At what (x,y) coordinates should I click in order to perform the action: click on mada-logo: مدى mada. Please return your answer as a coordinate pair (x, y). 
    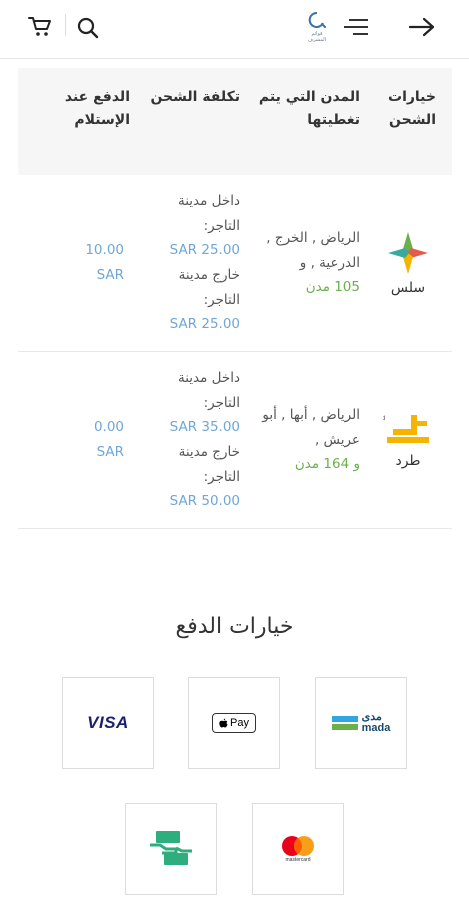
    Looking at the image, I should click on (361, 723).